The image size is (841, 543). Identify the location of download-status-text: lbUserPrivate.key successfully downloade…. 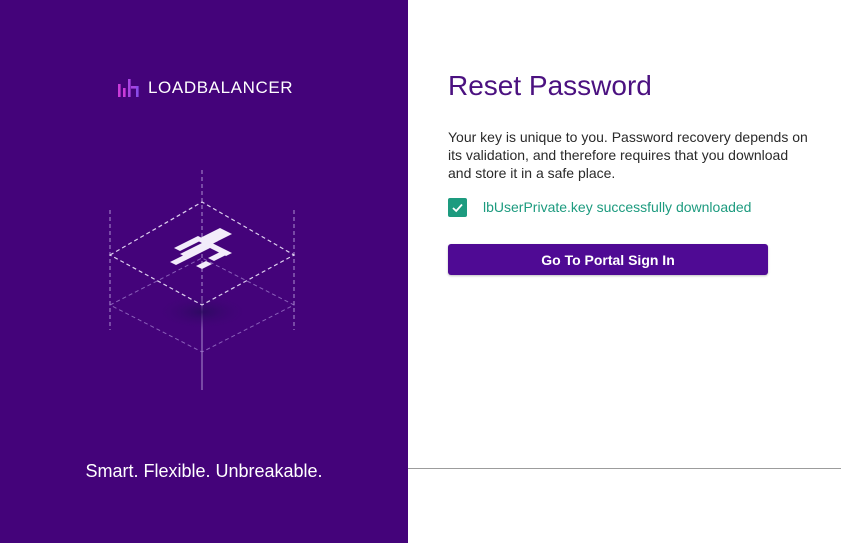
(617, 207).